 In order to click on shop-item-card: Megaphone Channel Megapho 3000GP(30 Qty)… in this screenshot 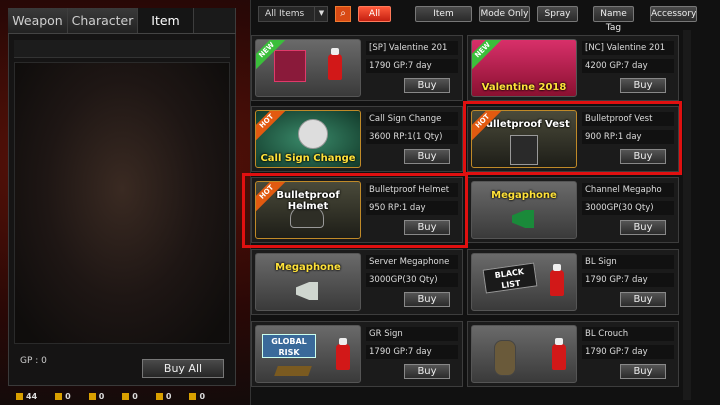, I will do `click(573, 210)`.